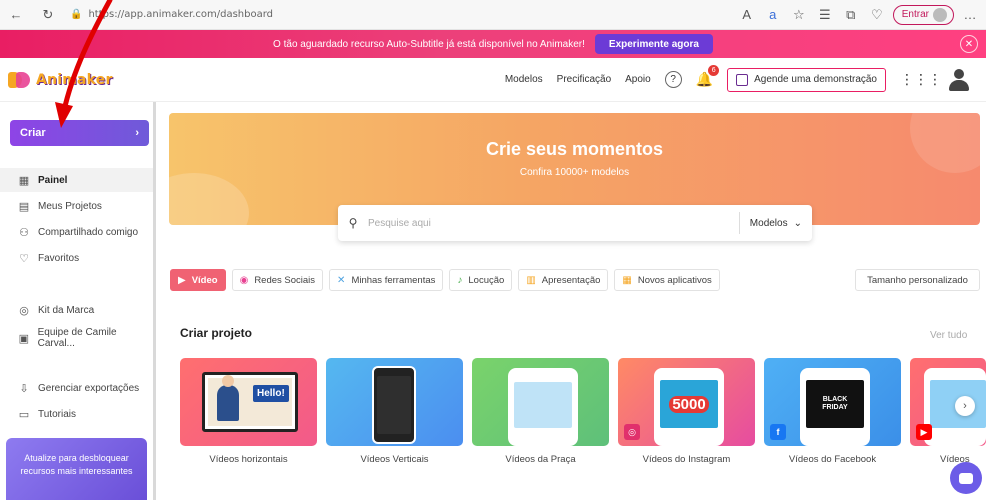 The image size is (986, 500). I want to click on book-demo-button: Agende uma demonstração, so click(806, 79).